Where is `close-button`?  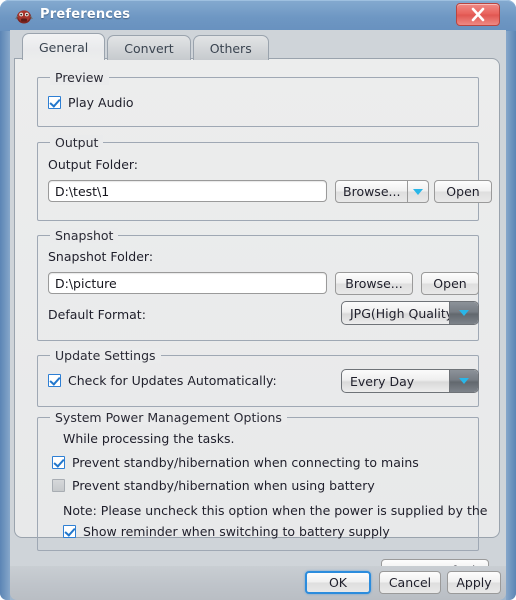 close-button is located at coordinates (478, 14).